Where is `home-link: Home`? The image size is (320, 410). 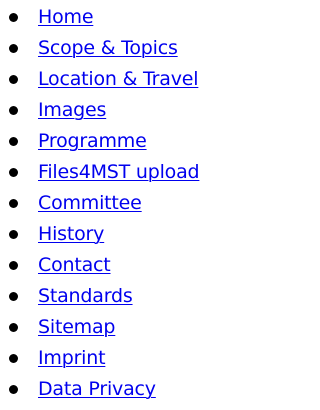
home-link: Home is located at coordinates (66, 17).